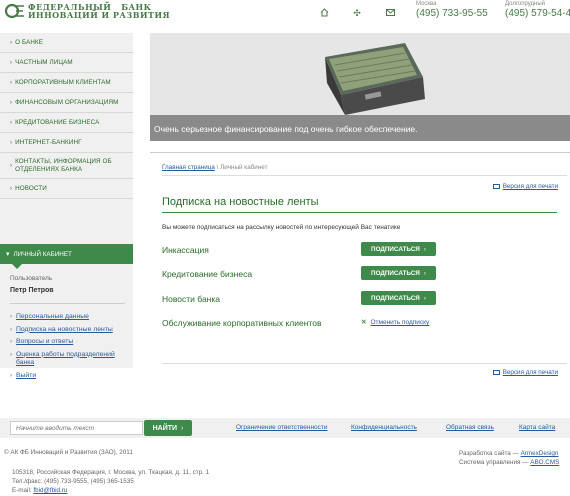 The width and height of the screenshot is (570, 496). I want to click on cabinet-link-label-line1: Оценка работы подразделений, so click(65, 354).